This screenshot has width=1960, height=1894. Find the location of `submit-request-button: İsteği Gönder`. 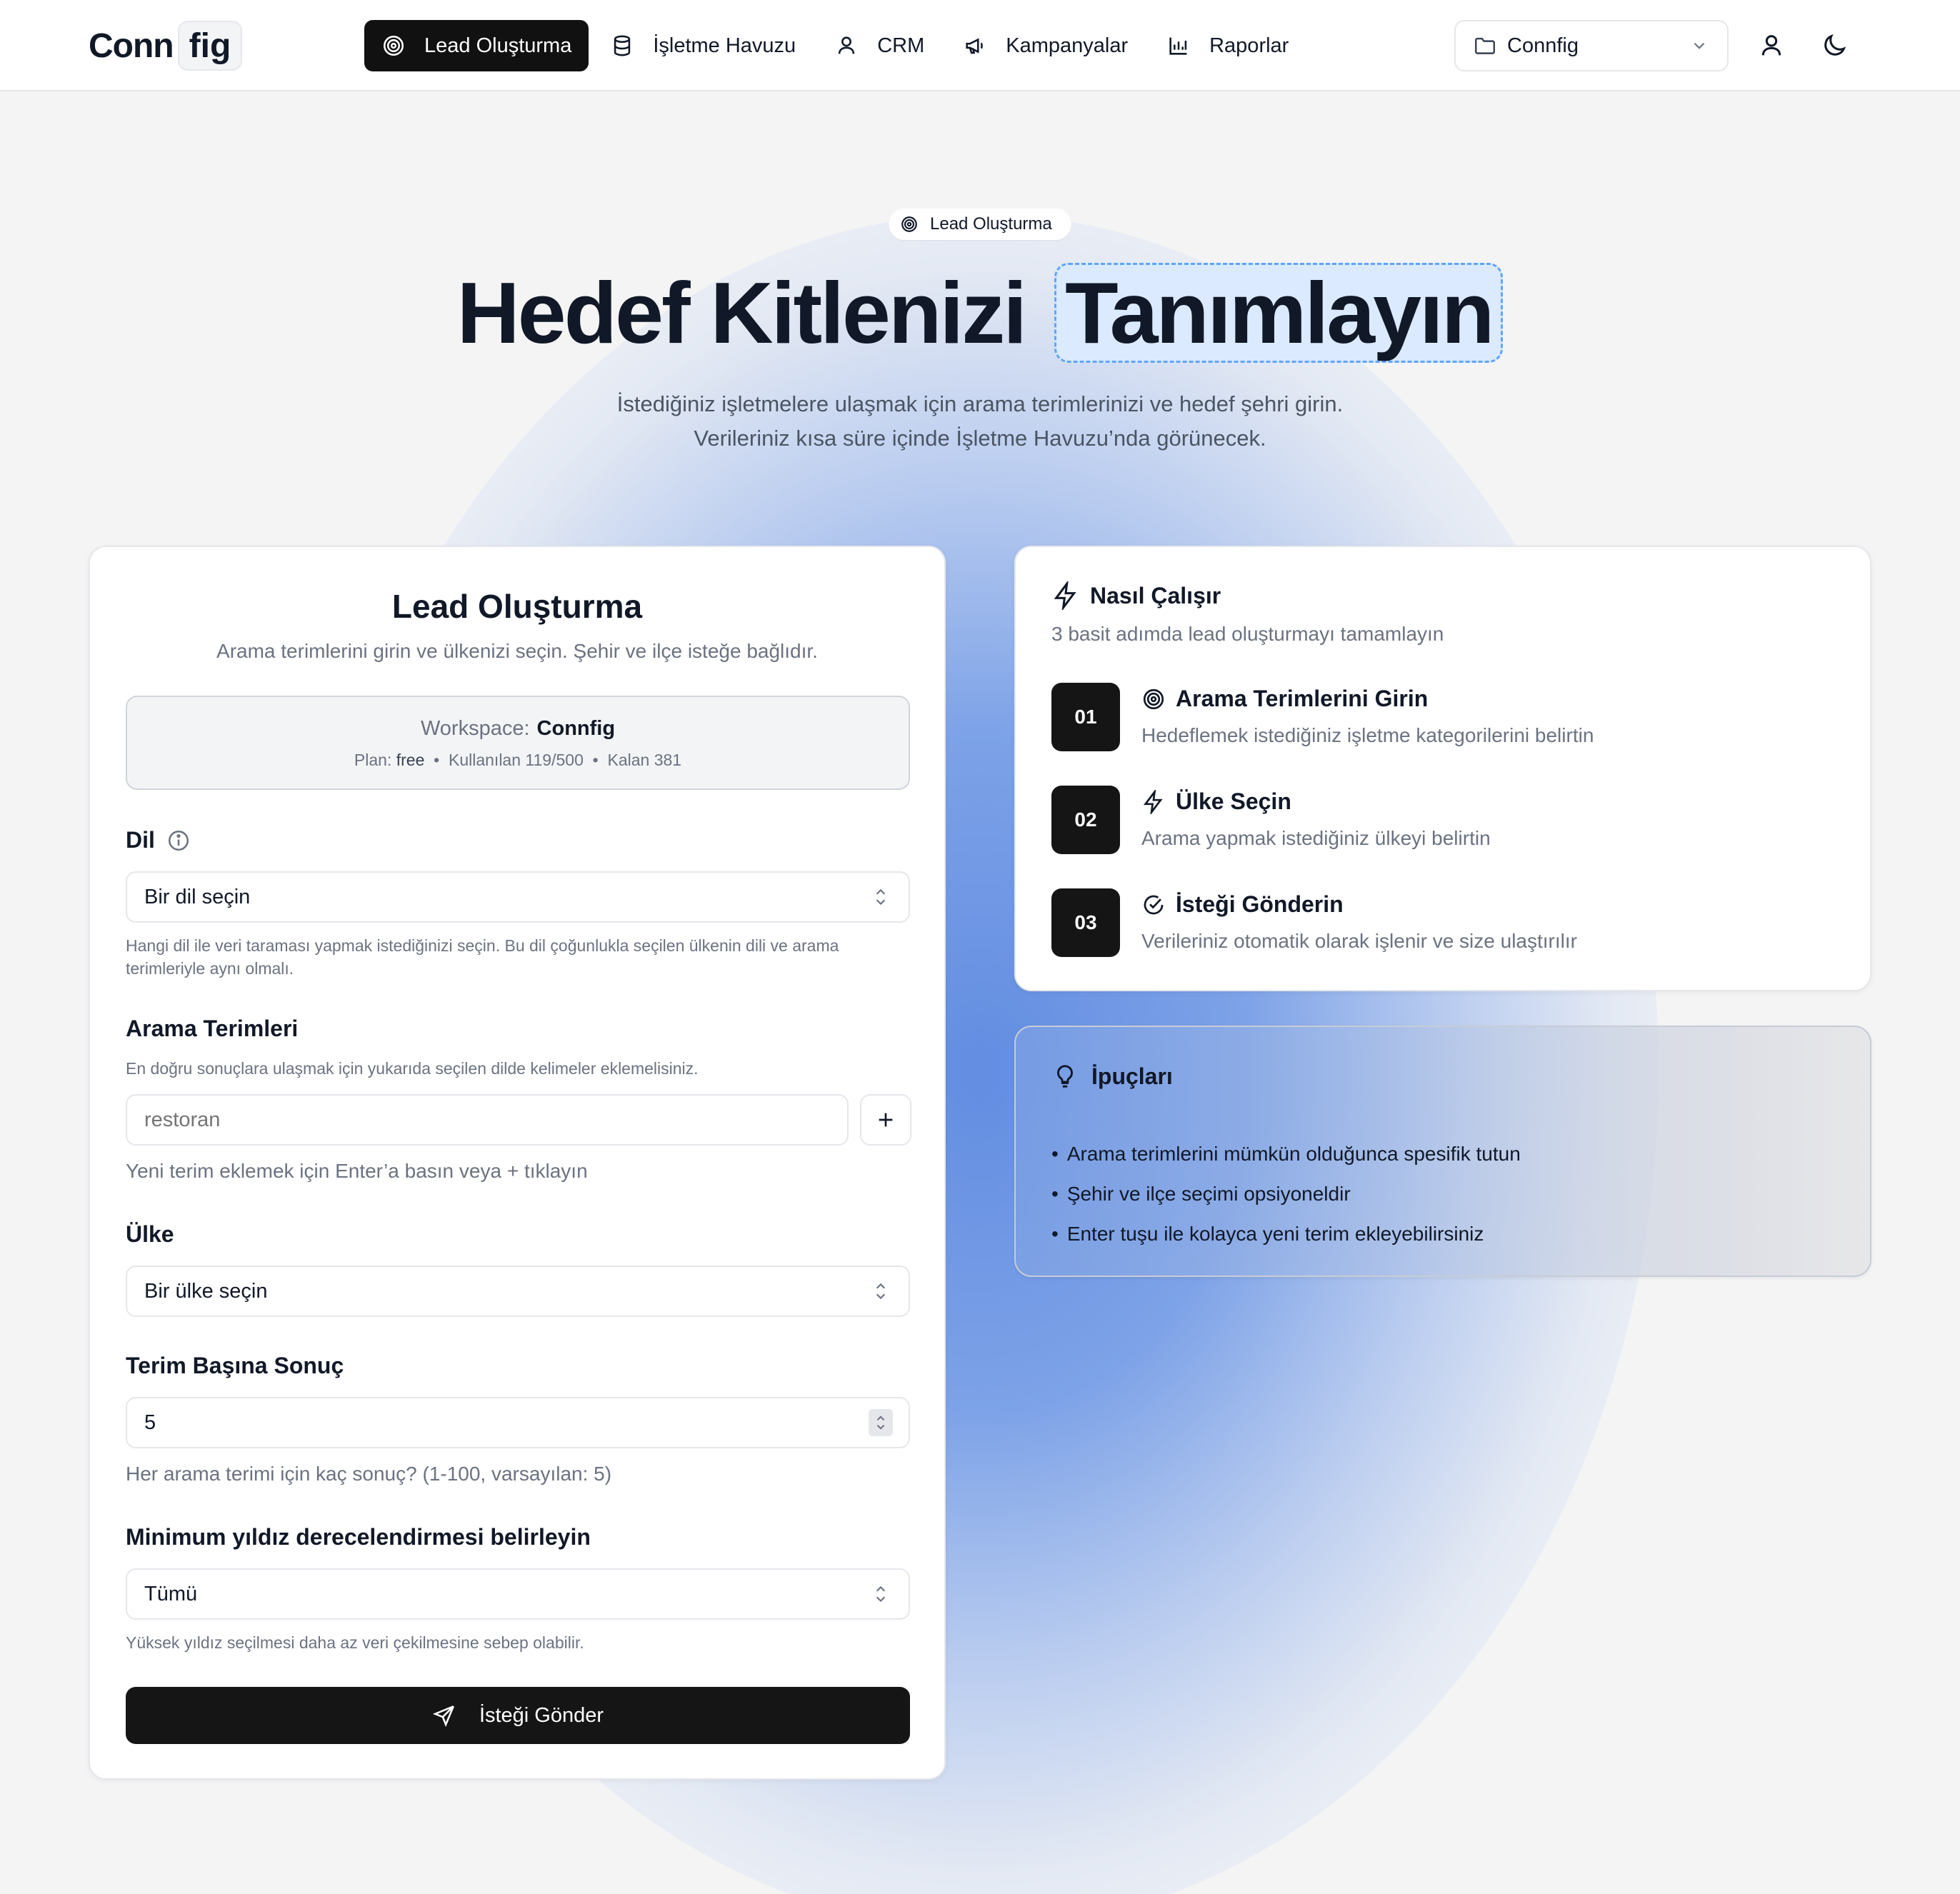

submit-request-button: İsteği Gönder is located at coordinates (518, 1715).